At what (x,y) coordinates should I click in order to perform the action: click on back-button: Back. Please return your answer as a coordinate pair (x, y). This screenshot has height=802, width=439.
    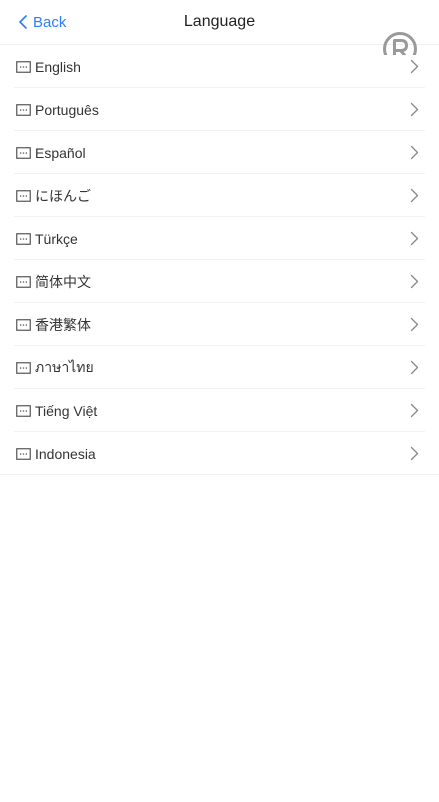
    Looking at the image, I should click on (42, 22).